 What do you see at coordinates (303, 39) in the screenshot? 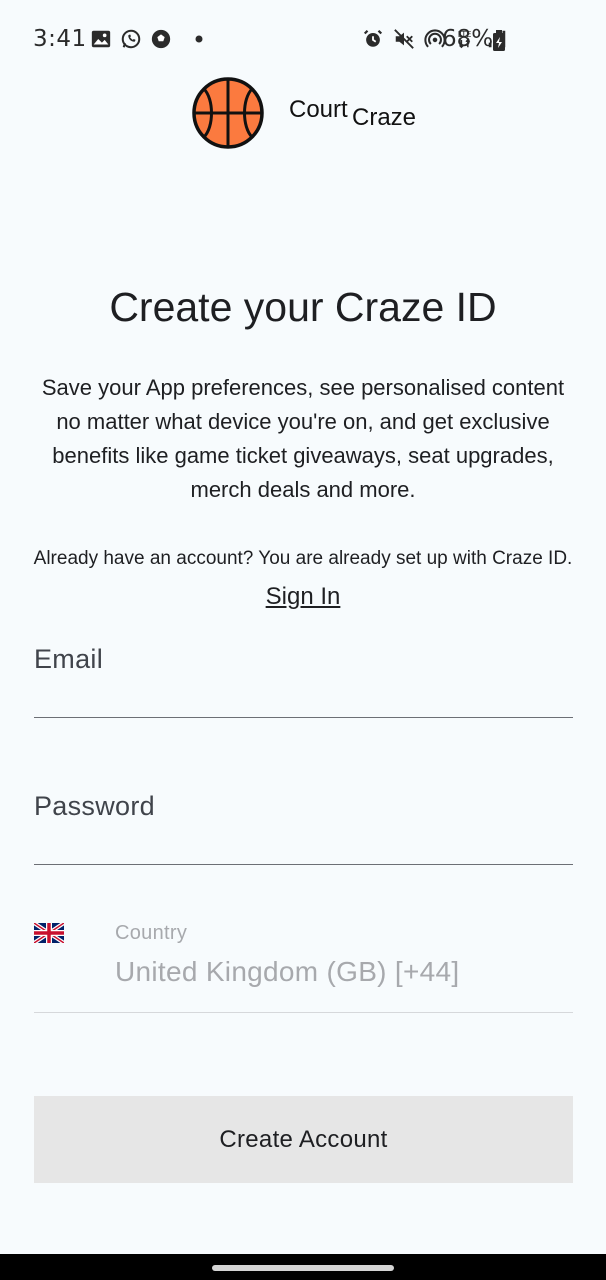
I see `status-bar: 3:41 LTE 68%` at bounding box center [303, 39].